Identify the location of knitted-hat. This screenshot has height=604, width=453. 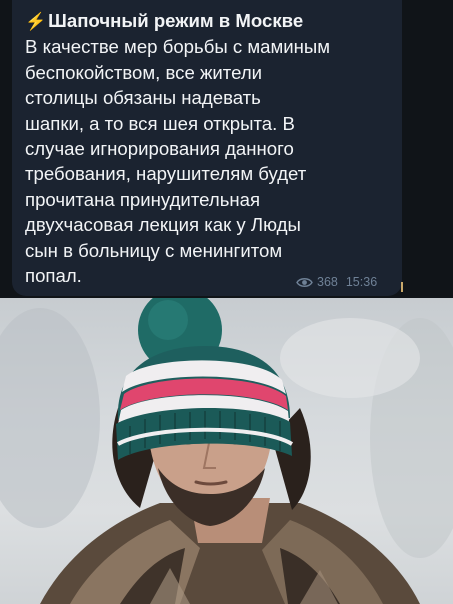
(205, 379).